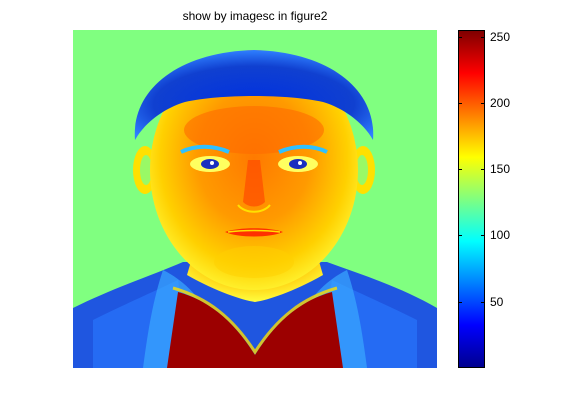  Describe the element at coordinates (500, 36) in the screenshot. I see `colorbar-tick-label: 250` at that location.